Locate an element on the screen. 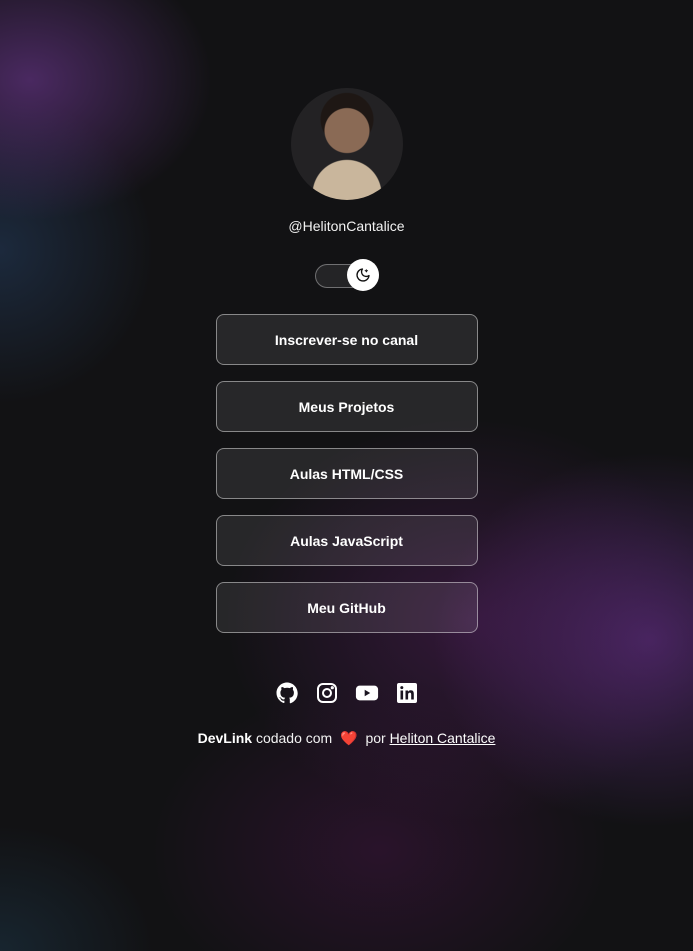  linkedin-link is located at coordinates (407, 693).